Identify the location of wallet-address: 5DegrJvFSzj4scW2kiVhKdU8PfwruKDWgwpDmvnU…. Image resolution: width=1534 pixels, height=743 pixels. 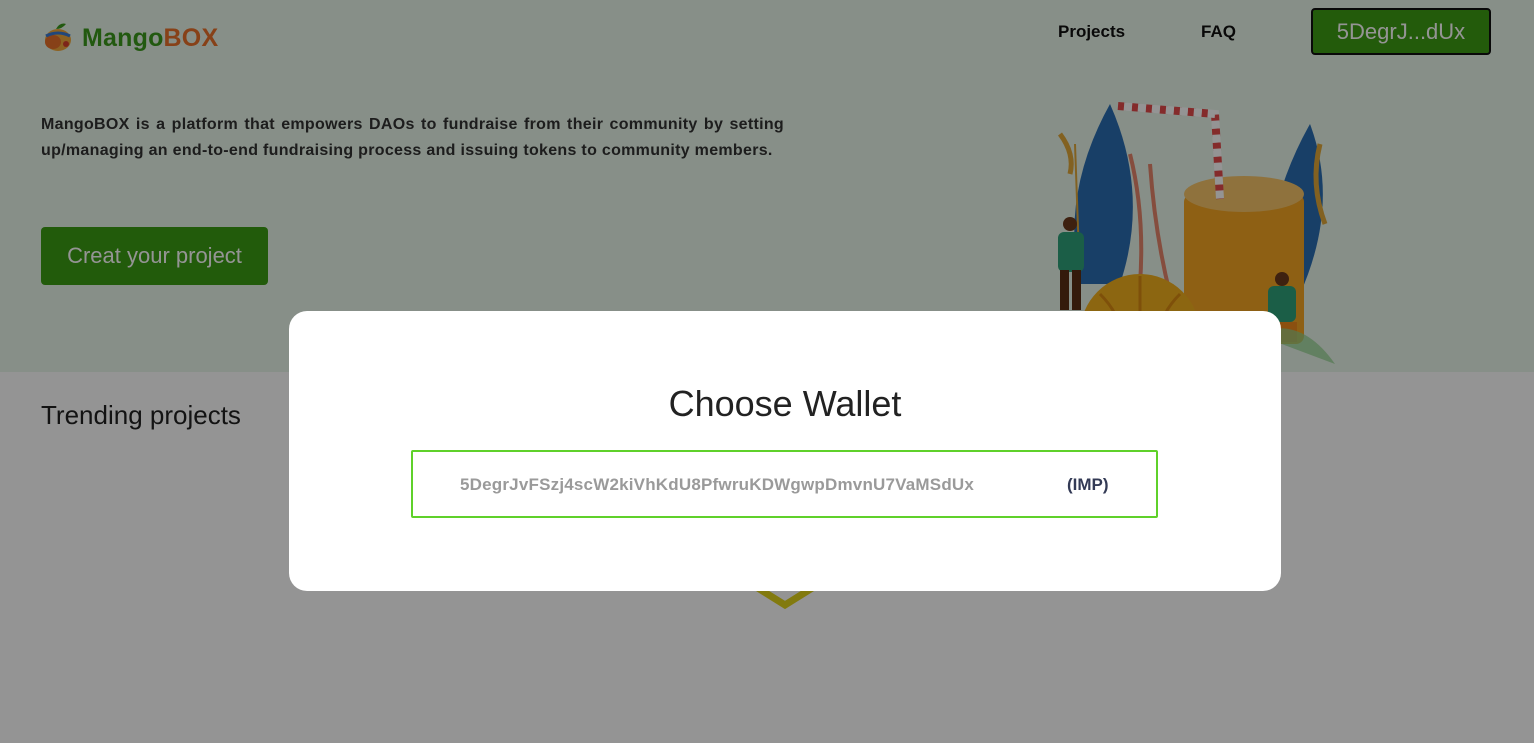
(717, 484).